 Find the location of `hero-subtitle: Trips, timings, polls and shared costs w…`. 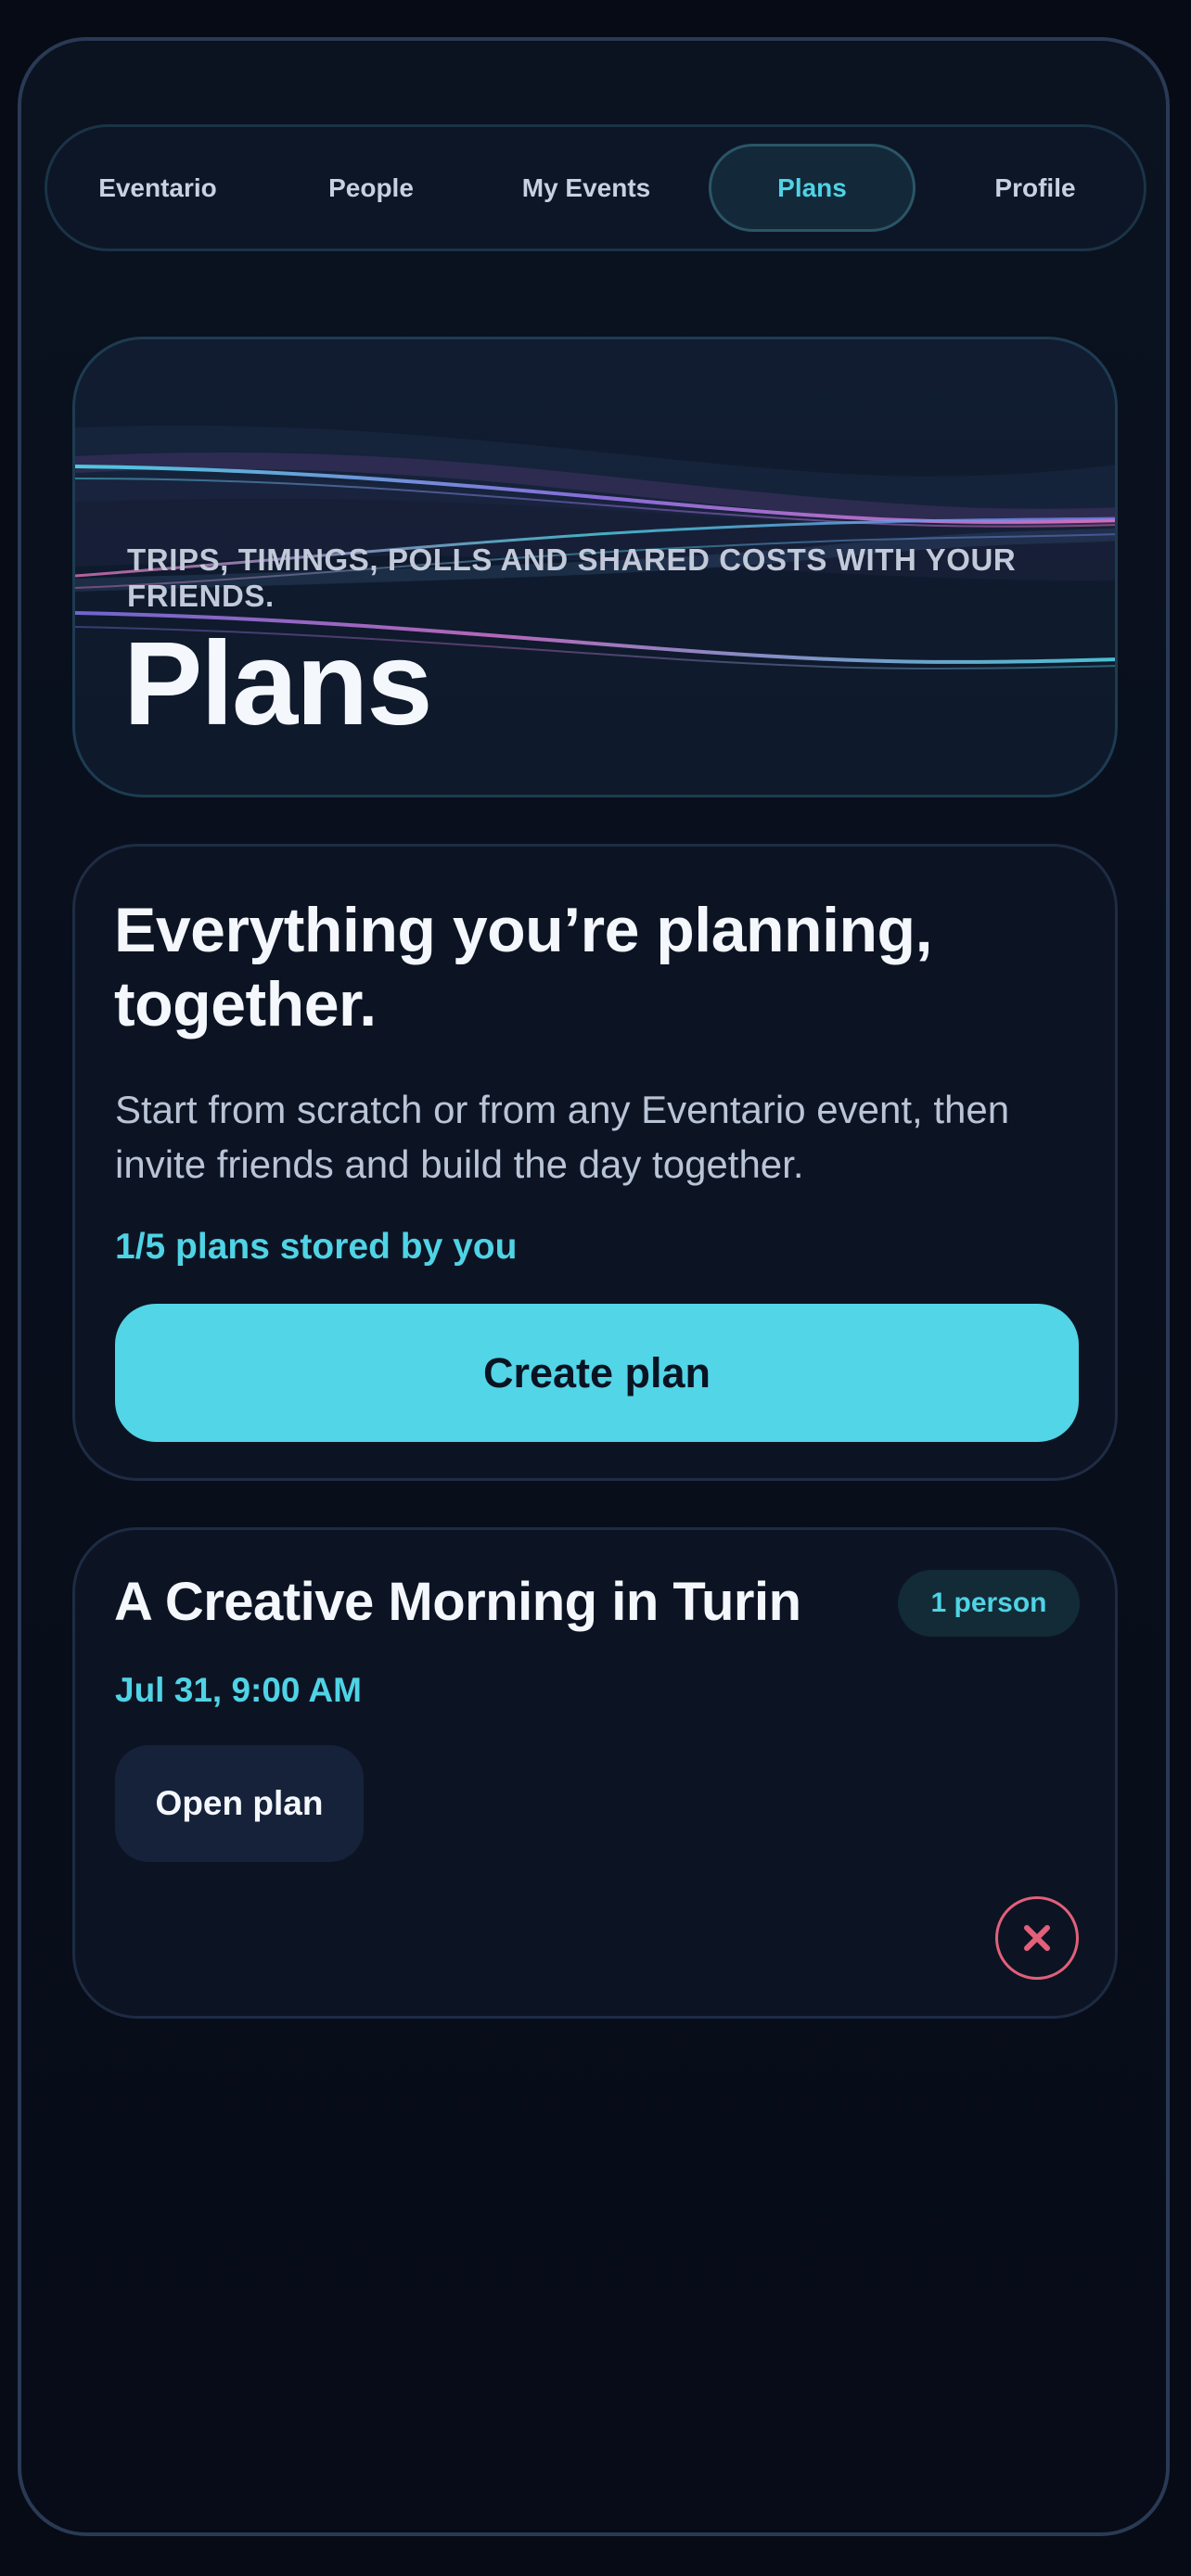

hero-subtitle: Trips, timings, polls and shared costs w… is located at coordinates (572, 578).